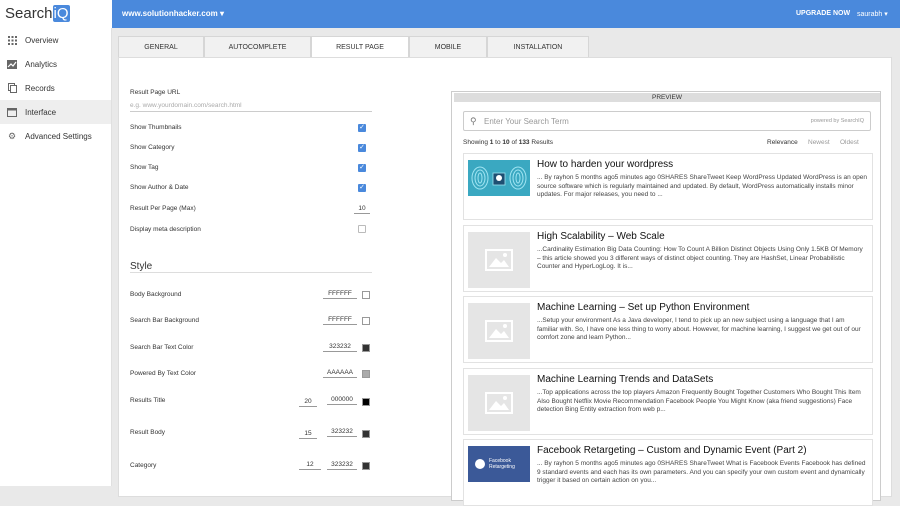  Describe the element at coordinates (165, 229) in the screenshot. I see `display-meta-label: Display meta description` at that location.